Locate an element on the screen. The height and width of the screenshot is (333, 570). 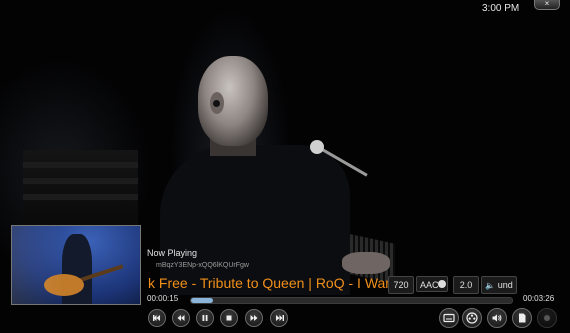
audio-settings-icon is located at coordinates (497, 318).